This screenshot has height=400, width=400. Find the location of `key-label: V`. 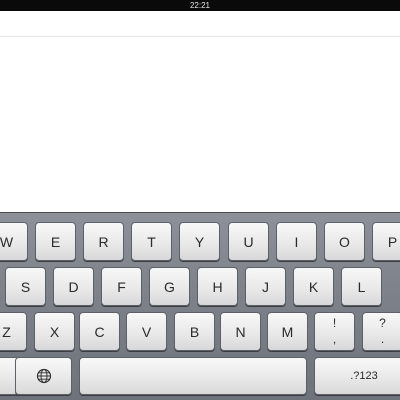

key-label: V is located at coordinates (146, 331).